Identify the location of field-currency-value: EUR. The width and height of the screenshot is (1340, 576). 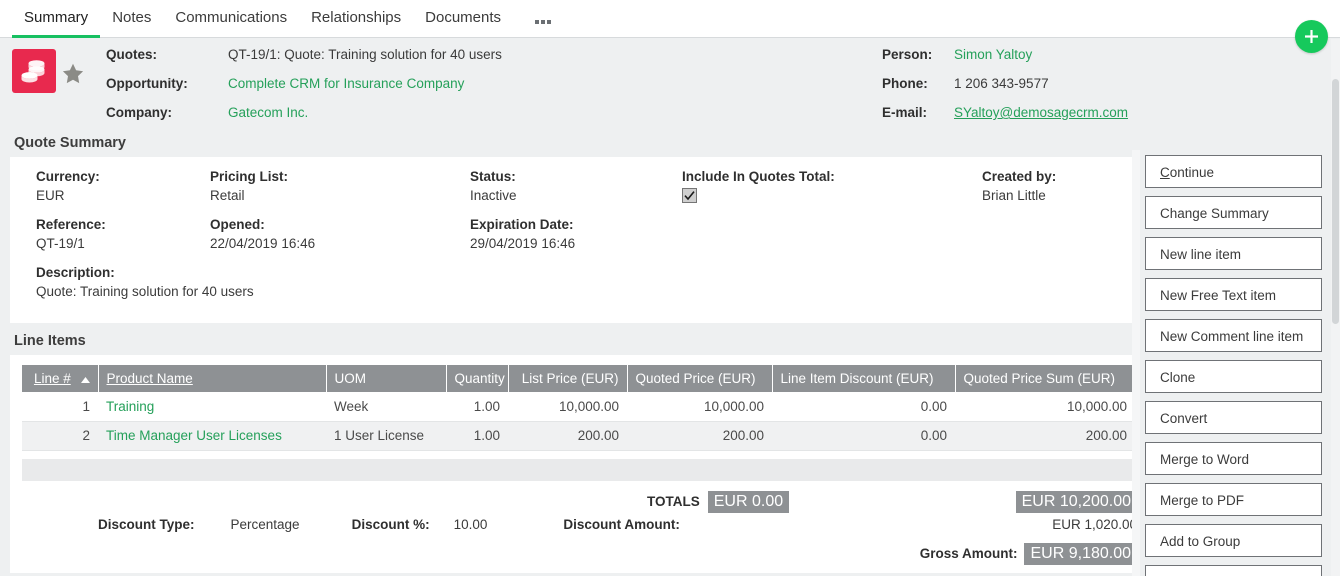
(50, 195).